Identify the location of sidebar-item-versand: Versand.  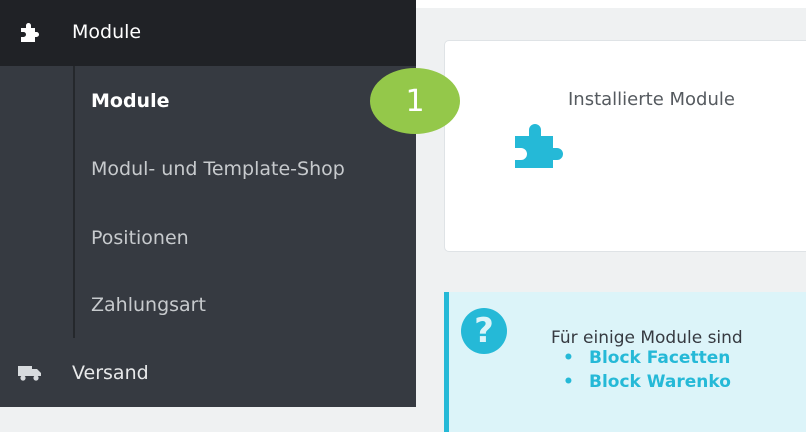
(208, 373).